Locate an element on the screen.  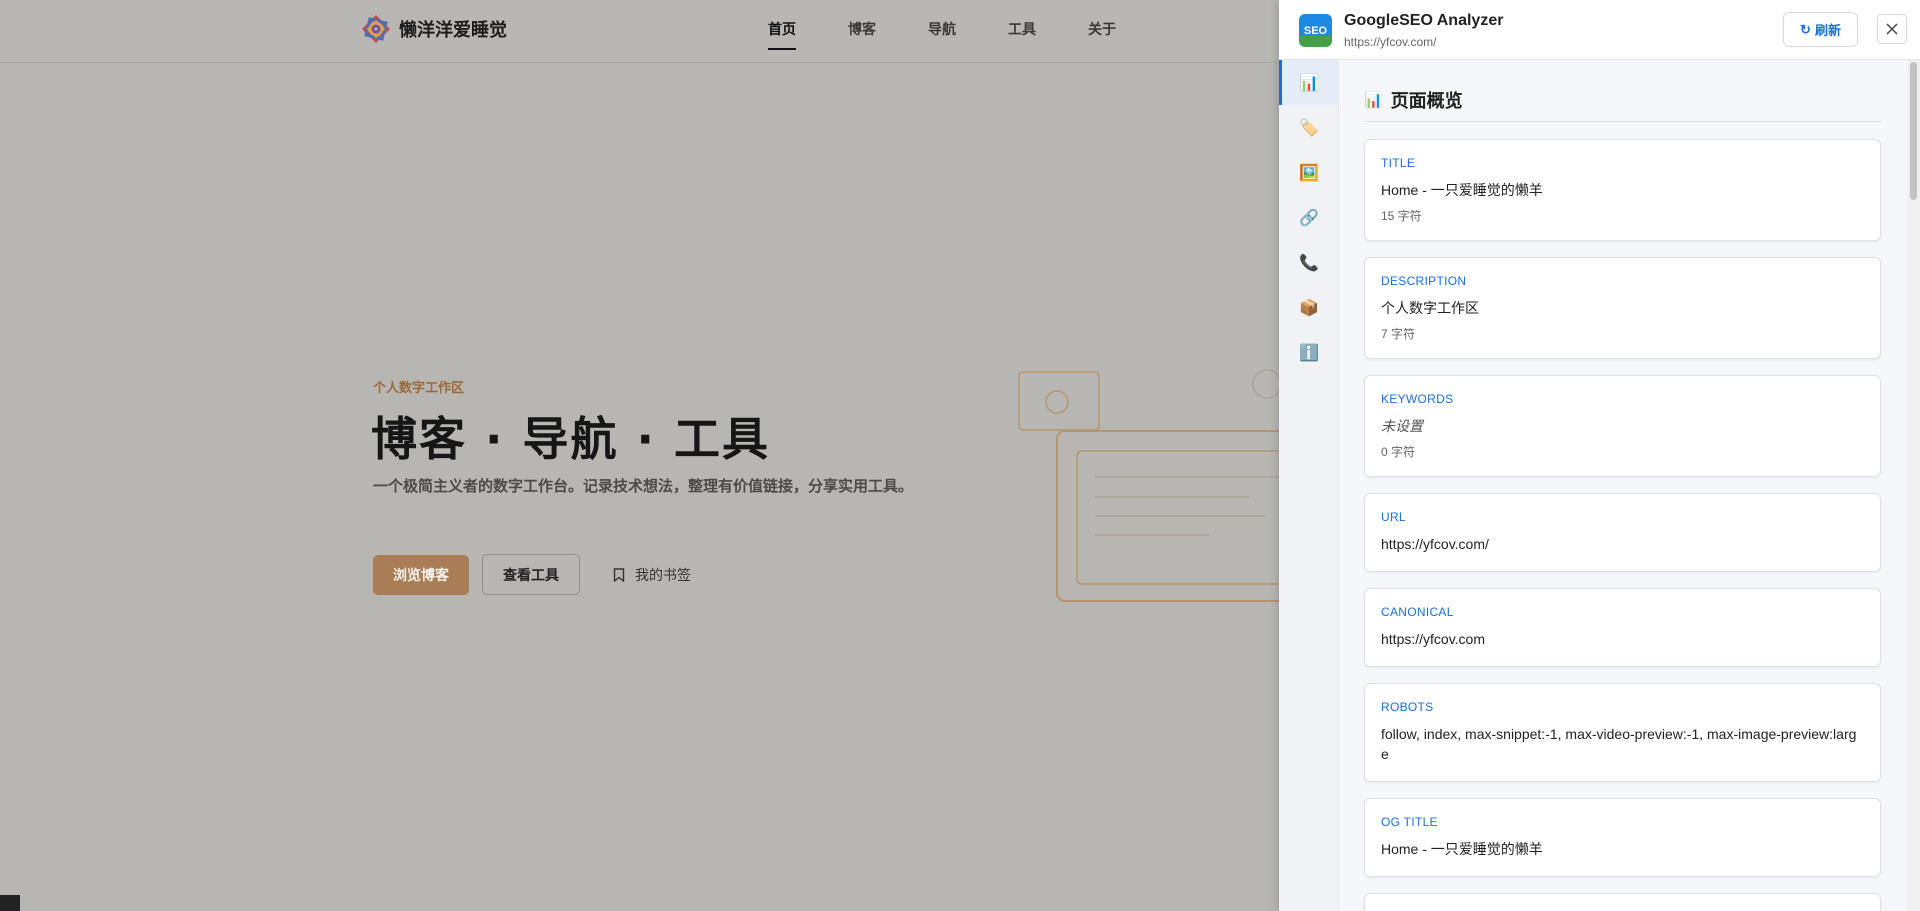
hero-title: 博客 · 导航 · 工具 is located at coordinates (571, 439).